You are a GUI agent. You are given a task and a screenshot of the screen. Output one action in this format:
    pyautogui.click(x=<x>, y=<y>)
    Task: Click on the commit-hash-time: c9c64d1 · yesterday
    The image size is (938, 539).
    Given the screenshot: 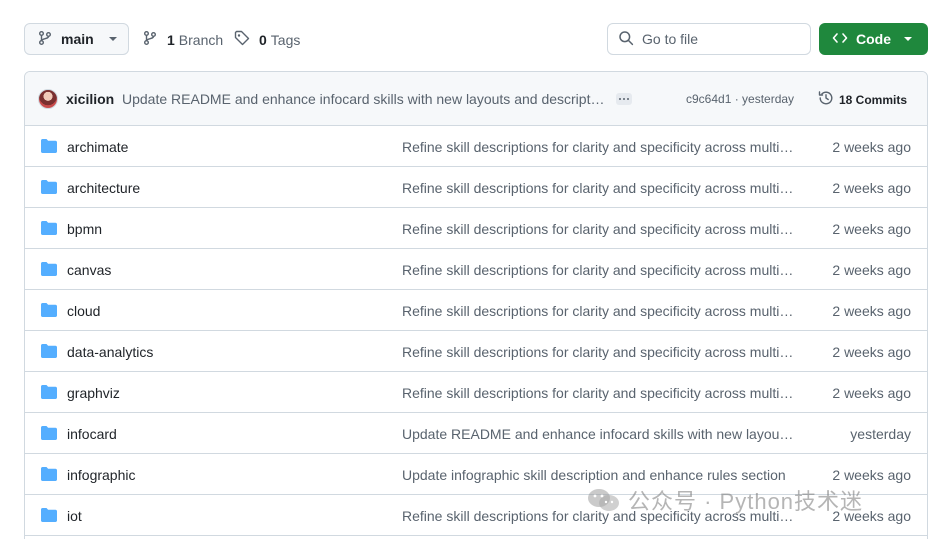 What is the action you would take?
    pyautogui.click(x=740, y=99)
    